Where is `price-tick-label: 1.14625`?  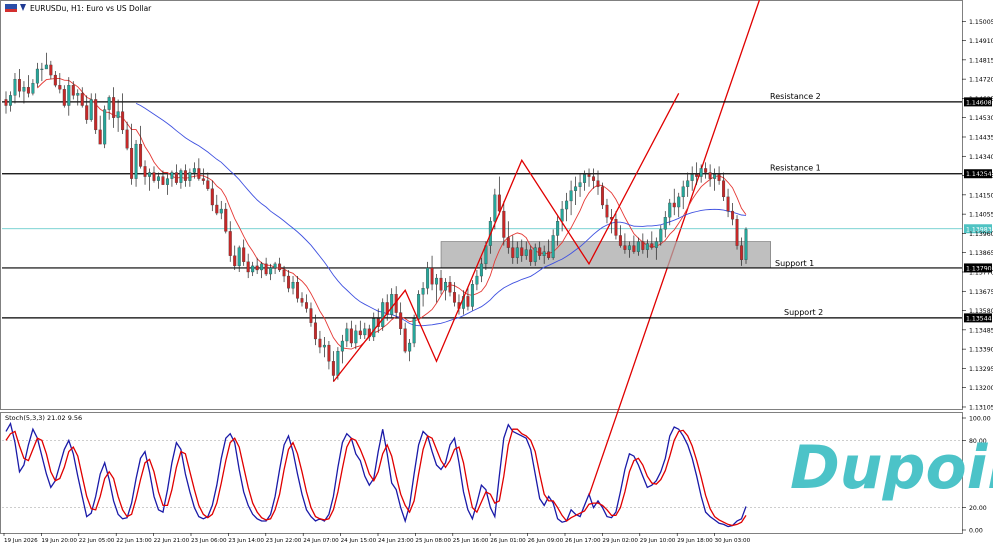
price-tick-label: 1.14625 is located at coordinates (981, 99).